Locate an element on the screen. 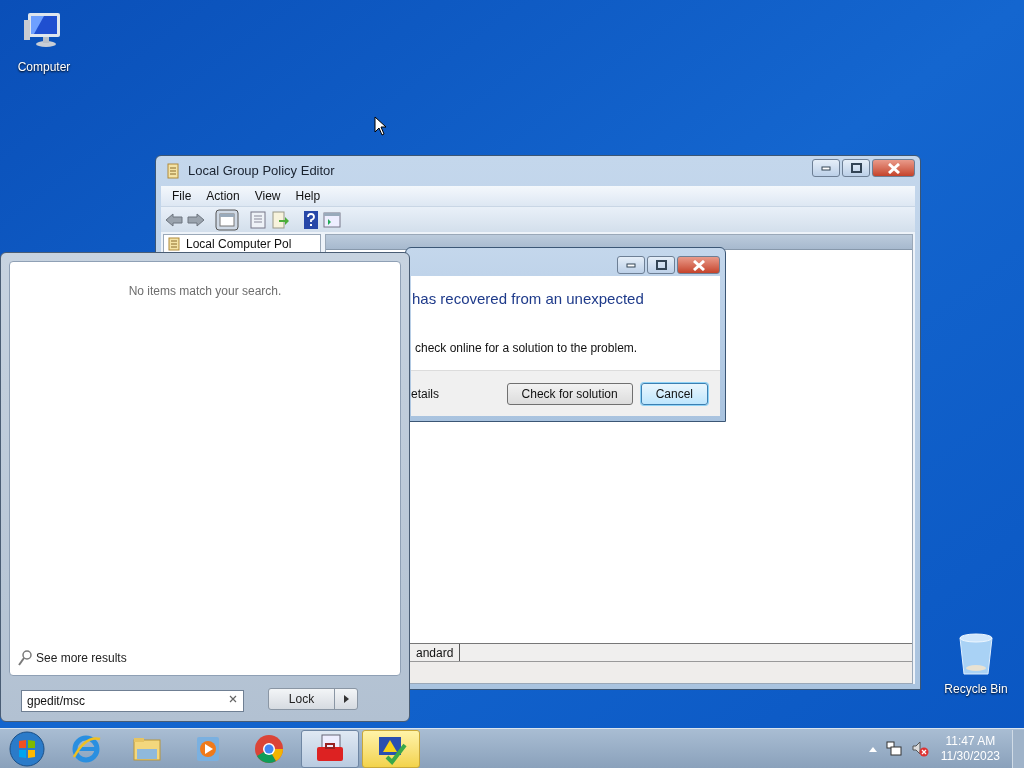 Image resolution: width=1024 pixels, height=768 pixels. help-icon is located at coordinates (311, 219).